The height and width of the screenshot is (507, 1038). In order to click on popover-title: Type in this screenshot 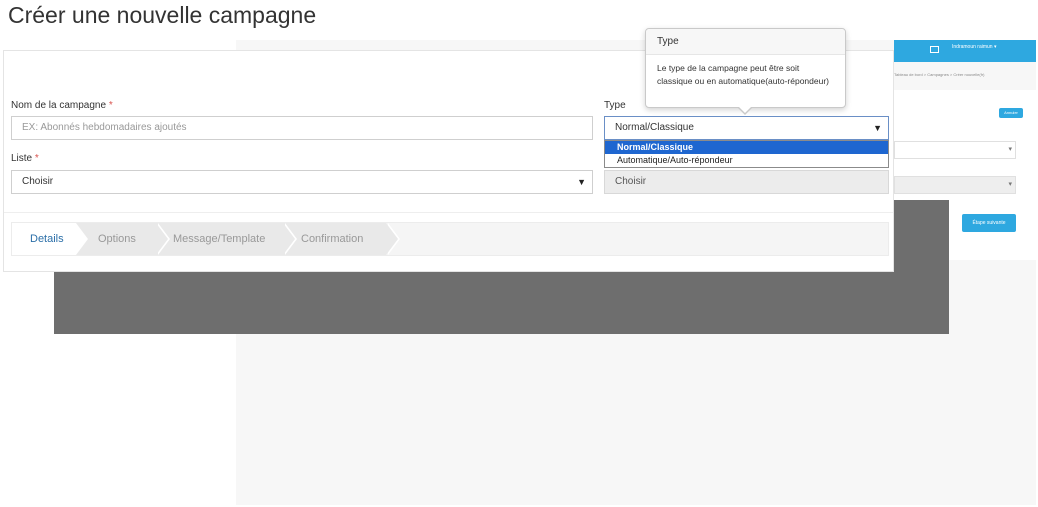, I will do `click(745, 42)`.